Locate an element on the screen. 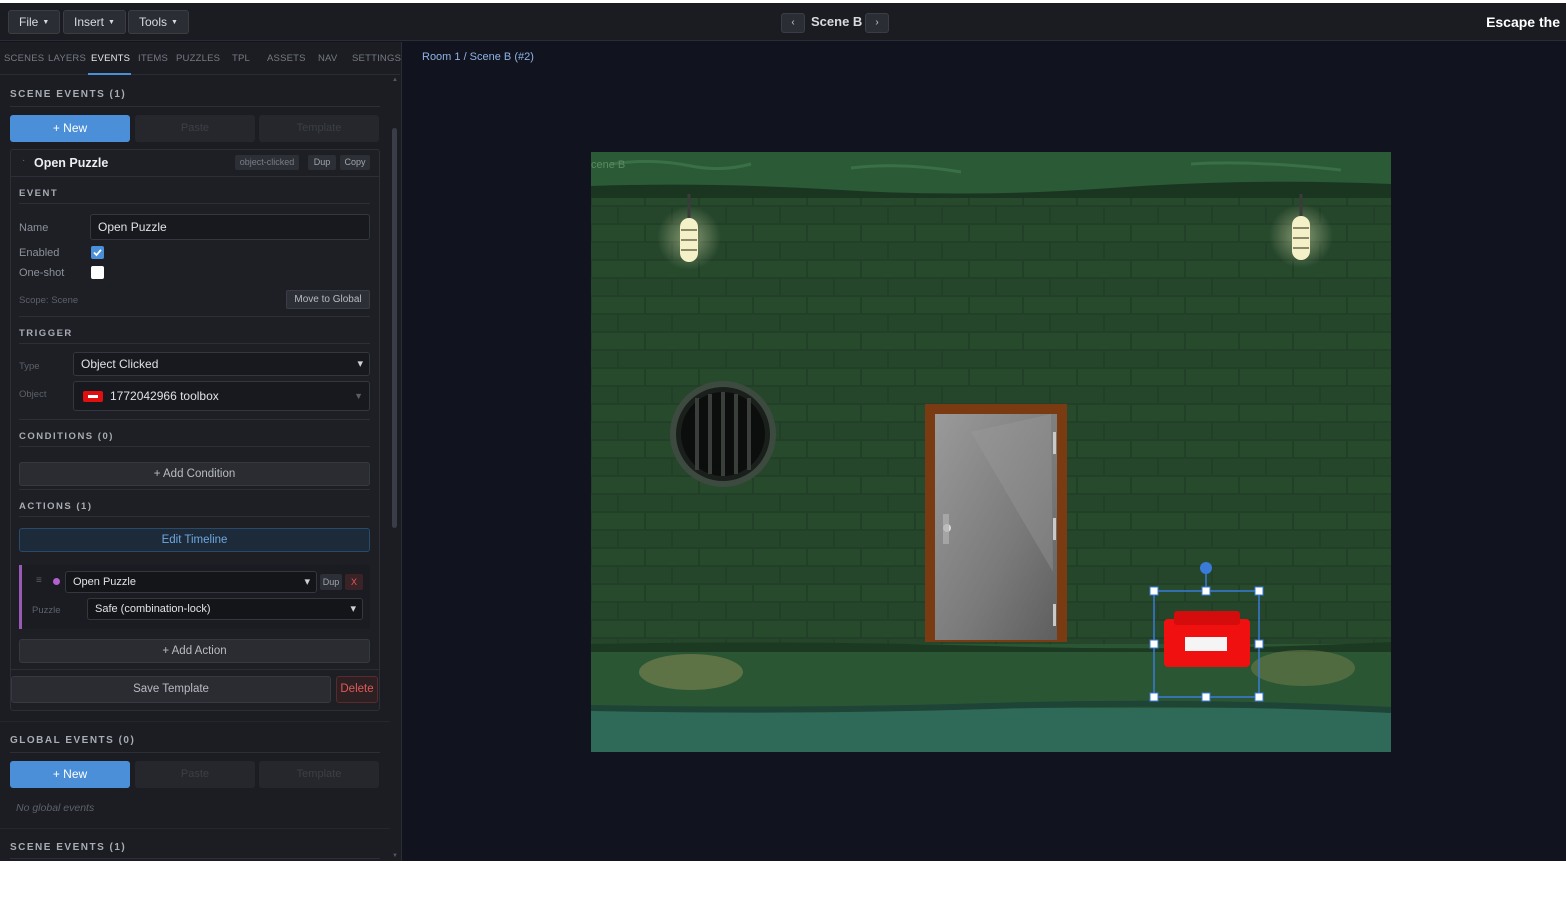 This screenshot has height=914, width=1566. tab-settings: SETTINGS is located at coordinates (376, 58).